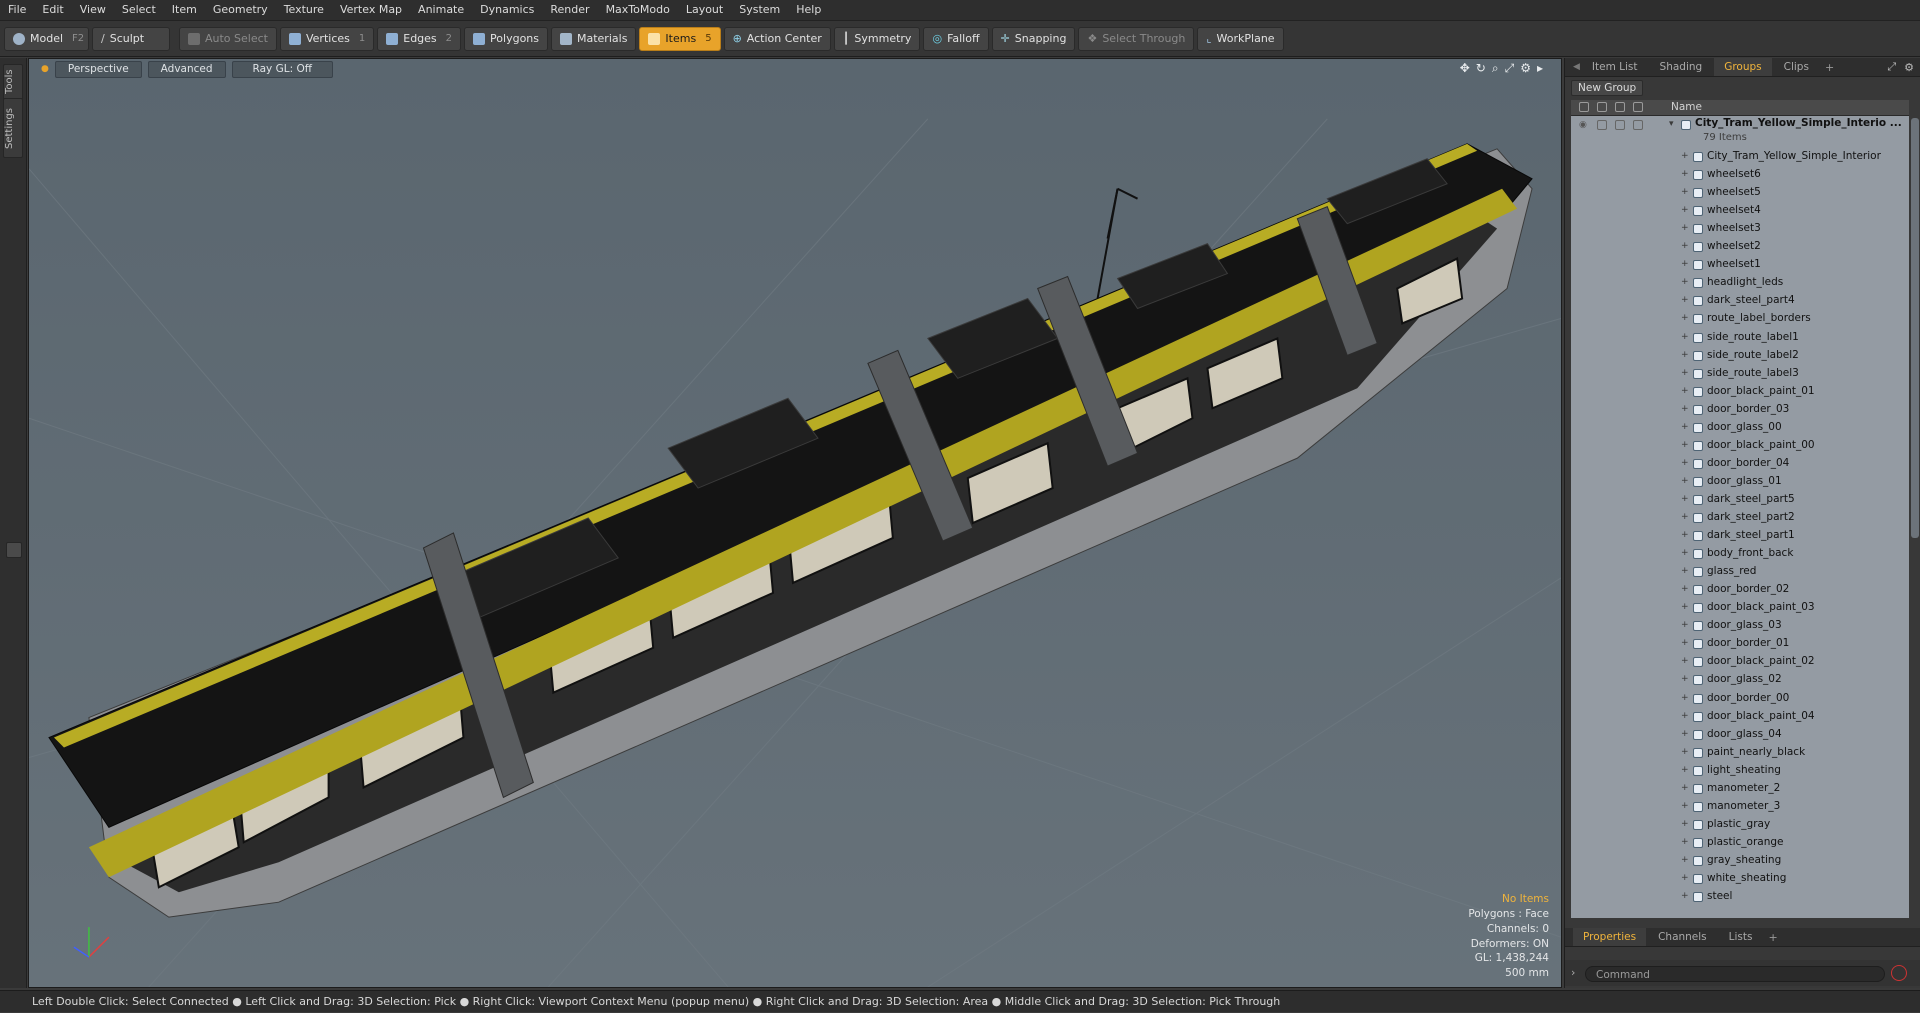 The height and width of the screenshot is (1013, 1920). I want to click on action-center-button: ⊕ Action Center, so click(777, 38).